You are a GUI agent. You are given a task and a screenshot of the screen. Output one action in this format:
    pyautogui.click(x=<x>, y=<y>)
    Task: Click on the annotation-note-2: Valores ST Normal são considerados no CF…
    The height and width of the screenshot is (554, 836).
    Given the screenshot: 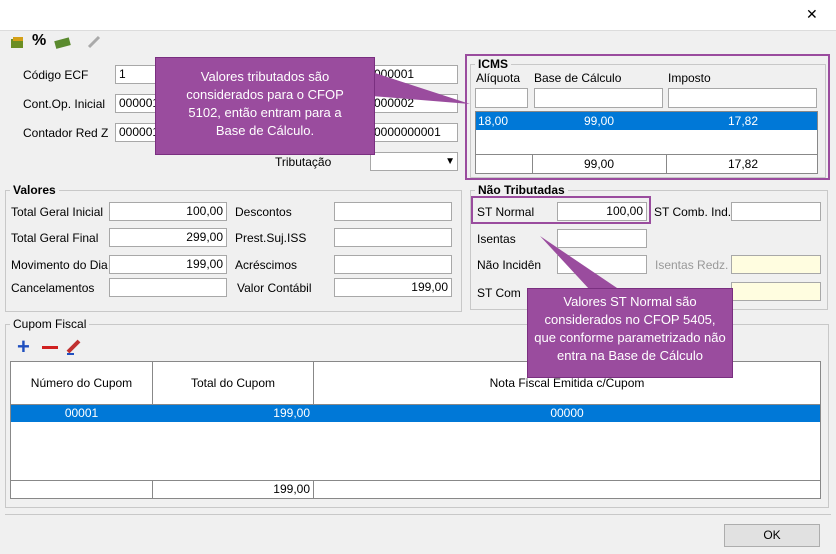 What is the action you would take?
    pyautogui.click(x=630, y=333)
    